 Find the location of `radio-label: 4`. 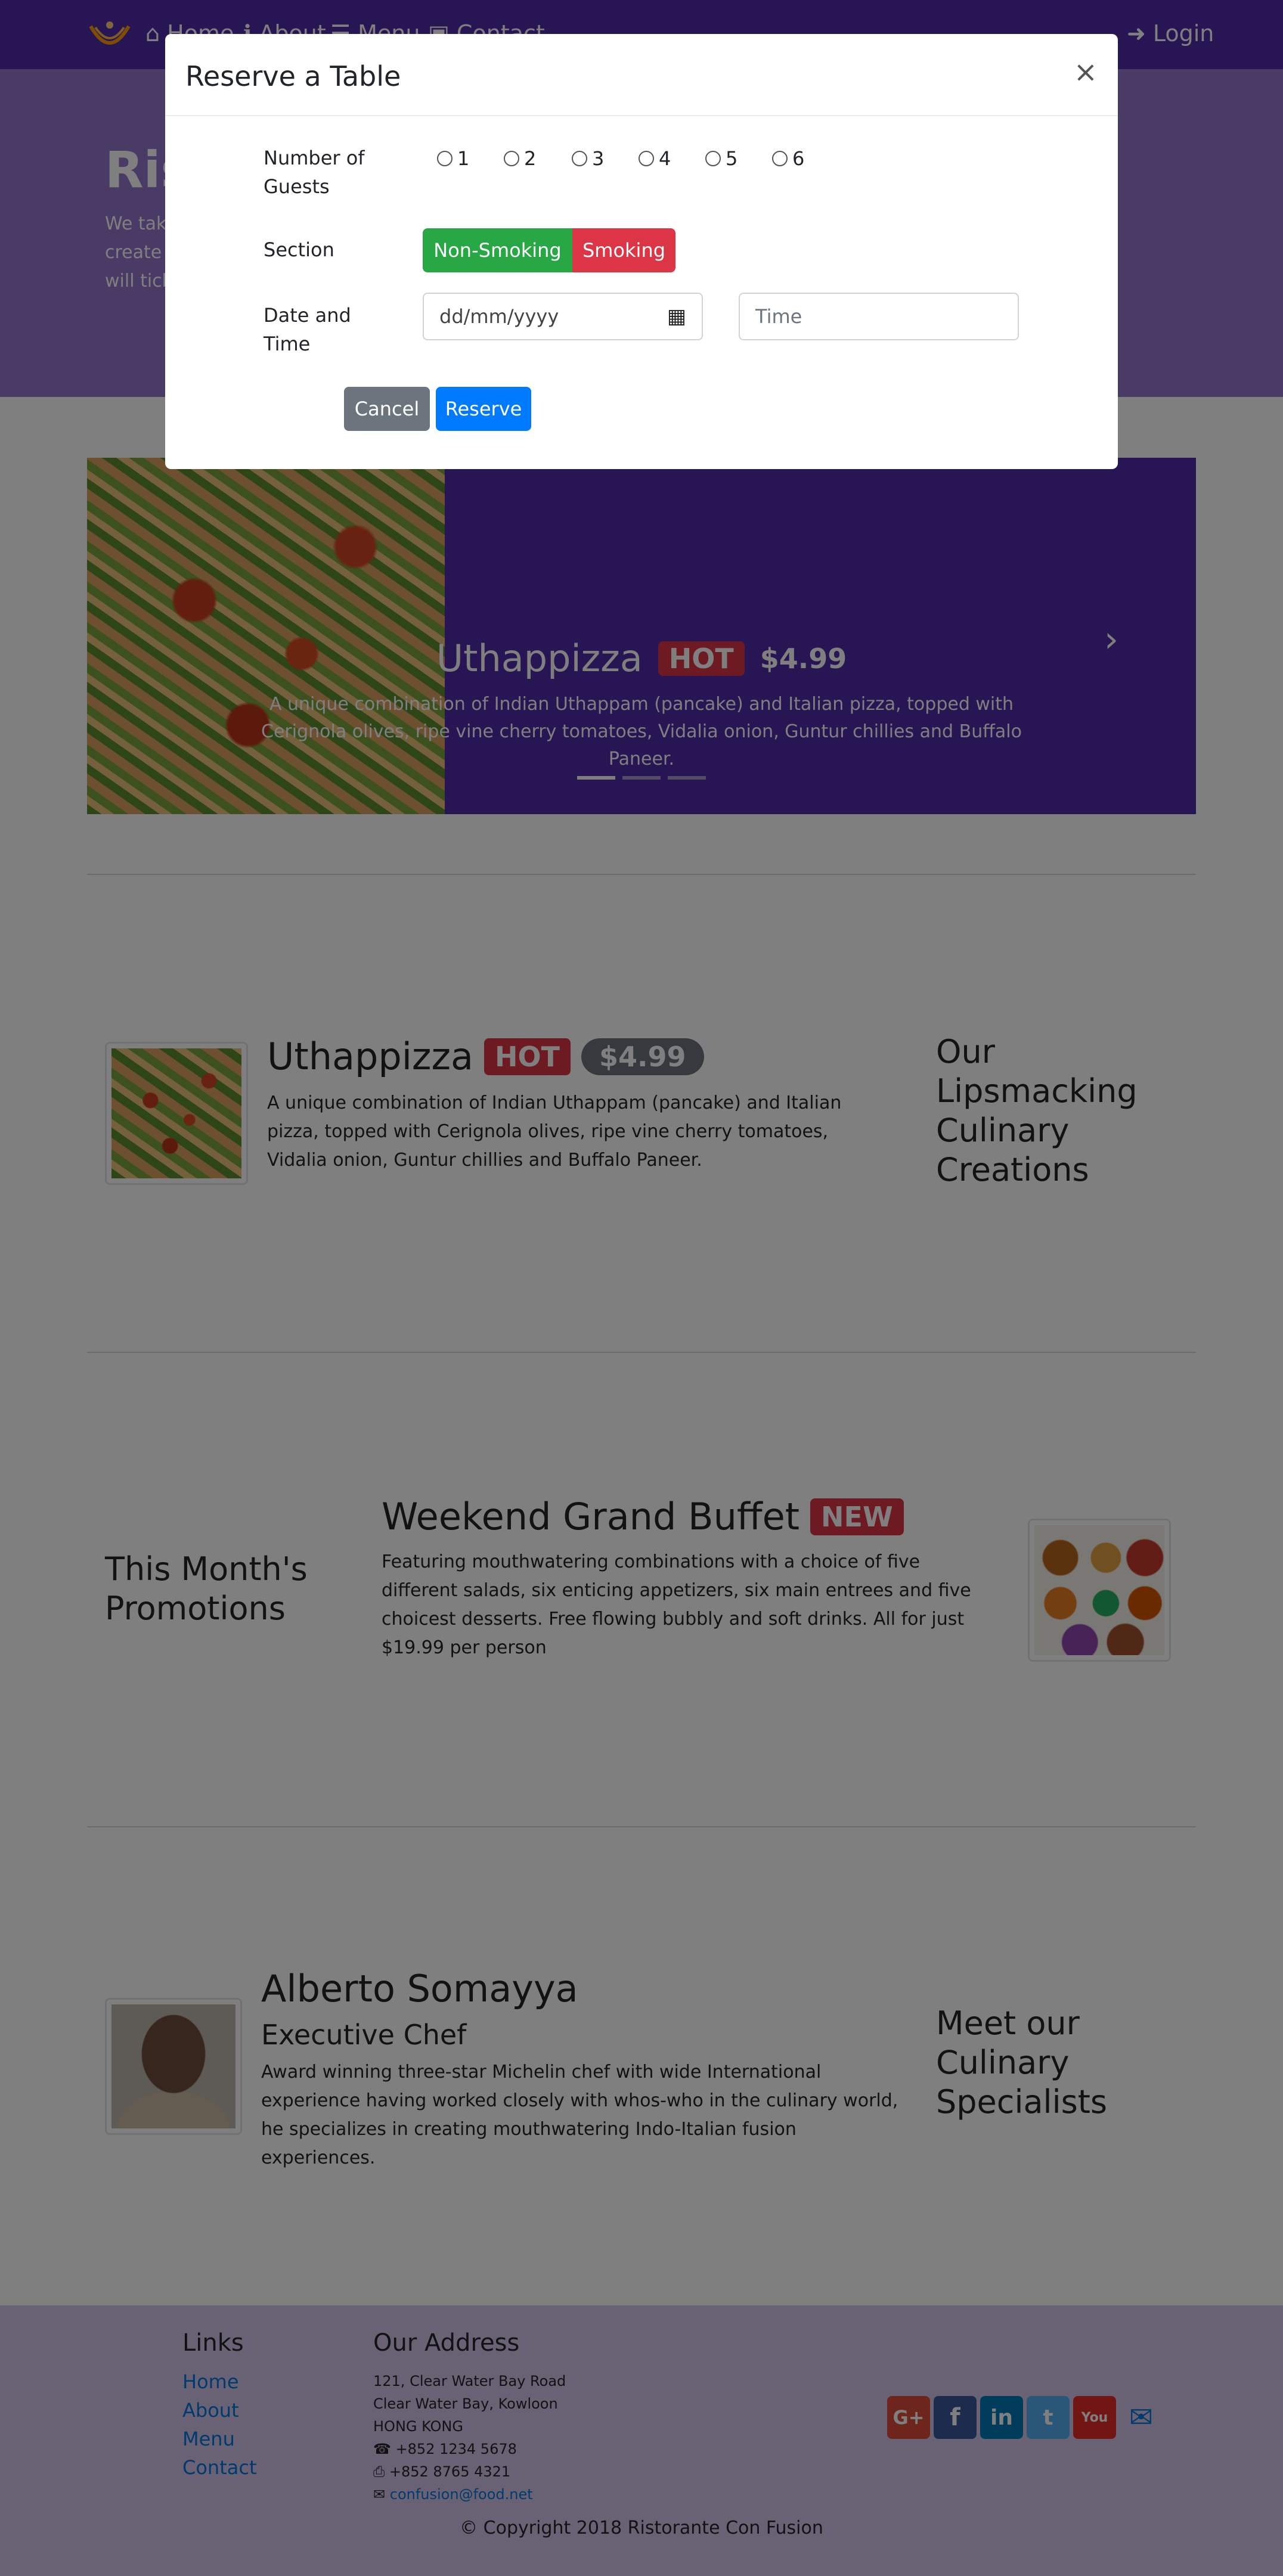

radio-label: 4 is located at coordinates (665, 159).